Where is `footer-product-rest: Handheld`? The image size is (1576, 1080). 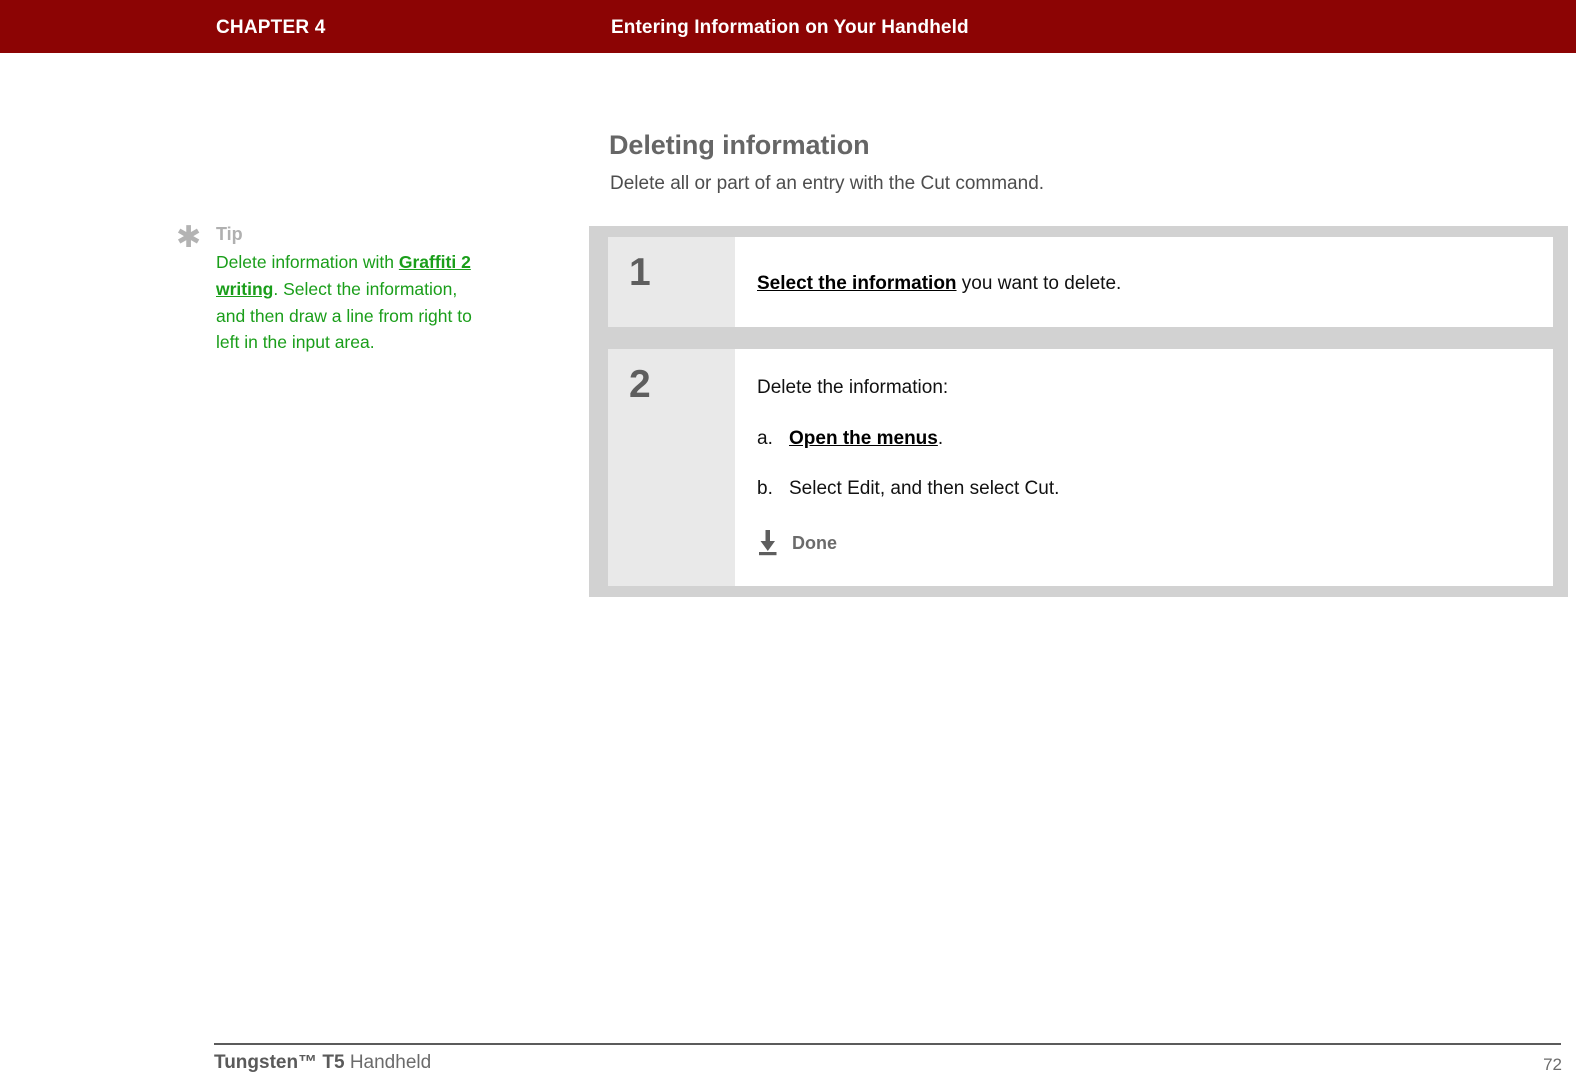 footer-product-rest: Handheld is located at coordinates (388, 1062).